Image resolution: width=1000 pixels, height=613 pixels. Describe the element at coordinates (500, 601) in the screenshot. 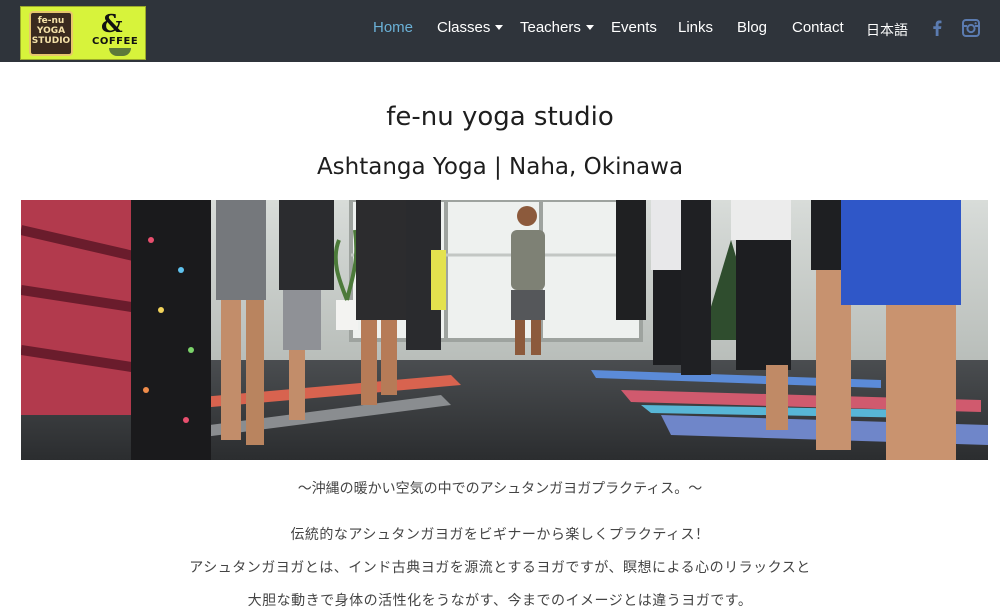

I see `intro-paragraph-3: 大胆な動きで身体の活性化をうながす、今までのイメージとは違うヨガです。` at that location.